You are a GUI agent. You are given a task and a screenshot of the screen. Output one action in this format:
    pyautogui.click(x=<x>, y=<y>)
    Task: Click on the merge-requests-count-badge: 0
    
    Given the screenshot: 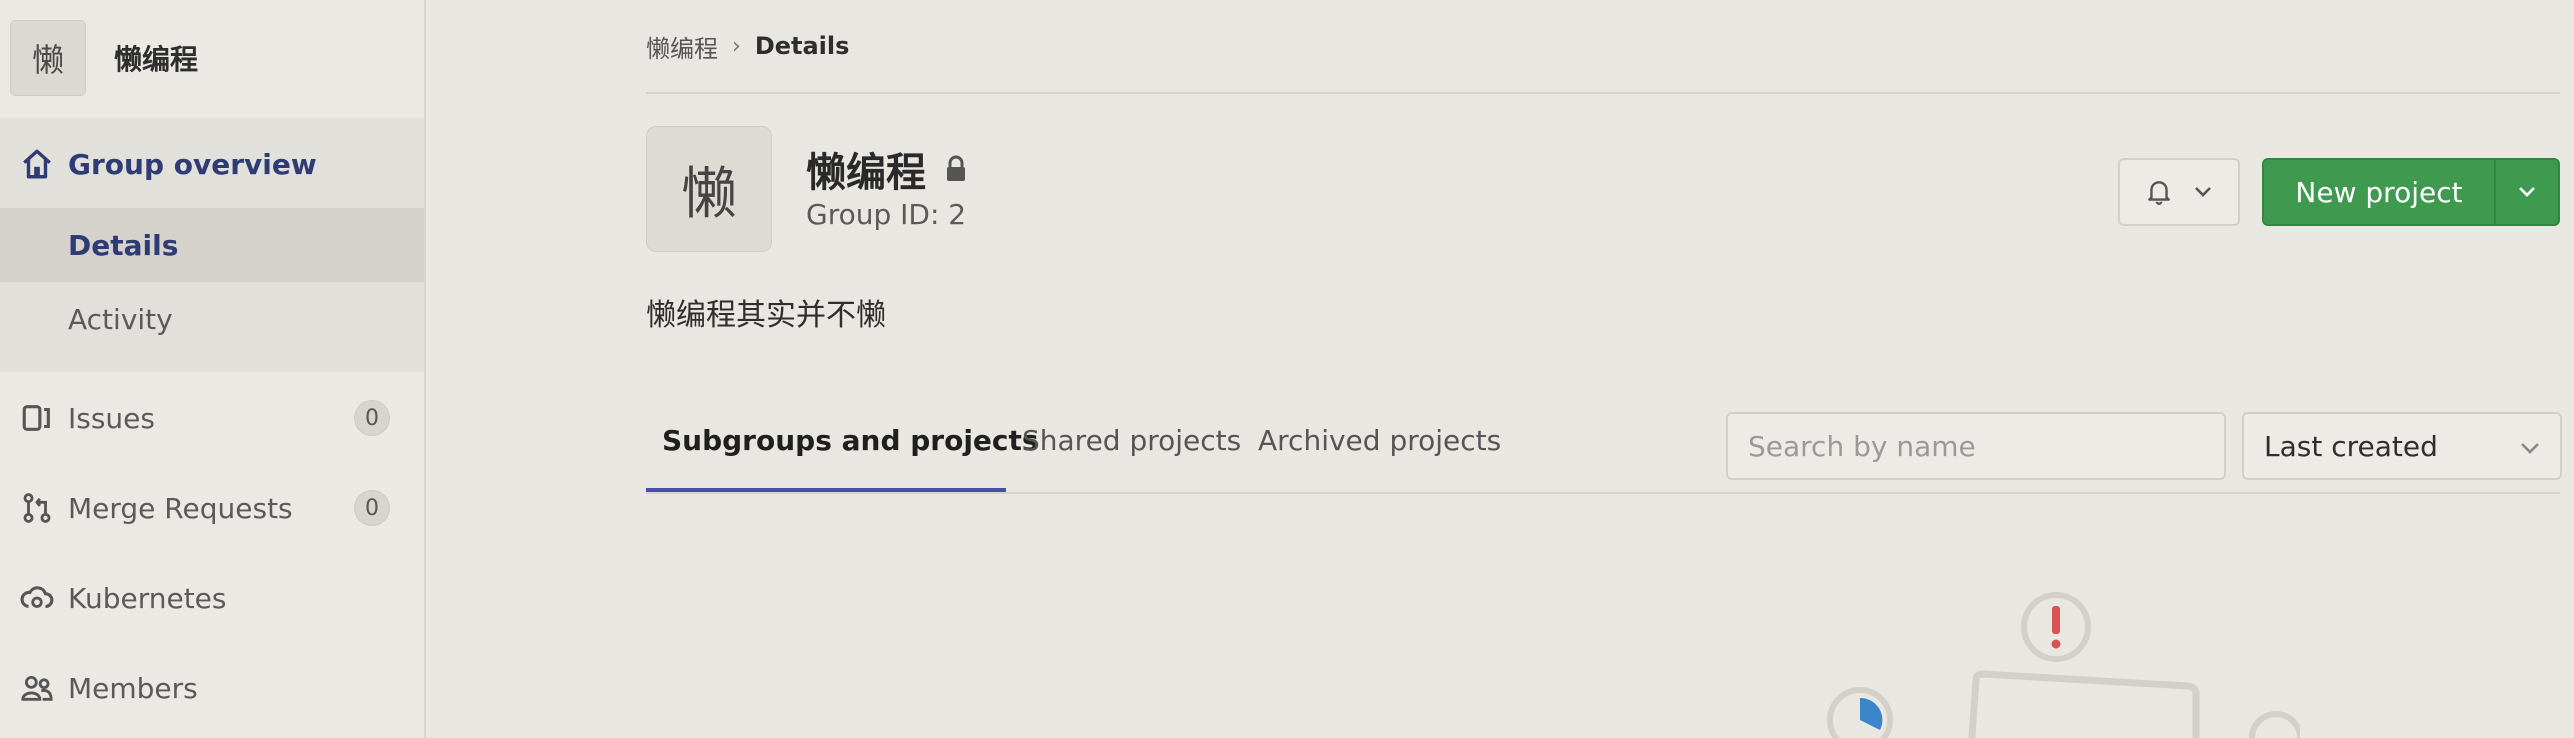 What is the action you would take?
    pyautogui.click(x=372, y=508)
    